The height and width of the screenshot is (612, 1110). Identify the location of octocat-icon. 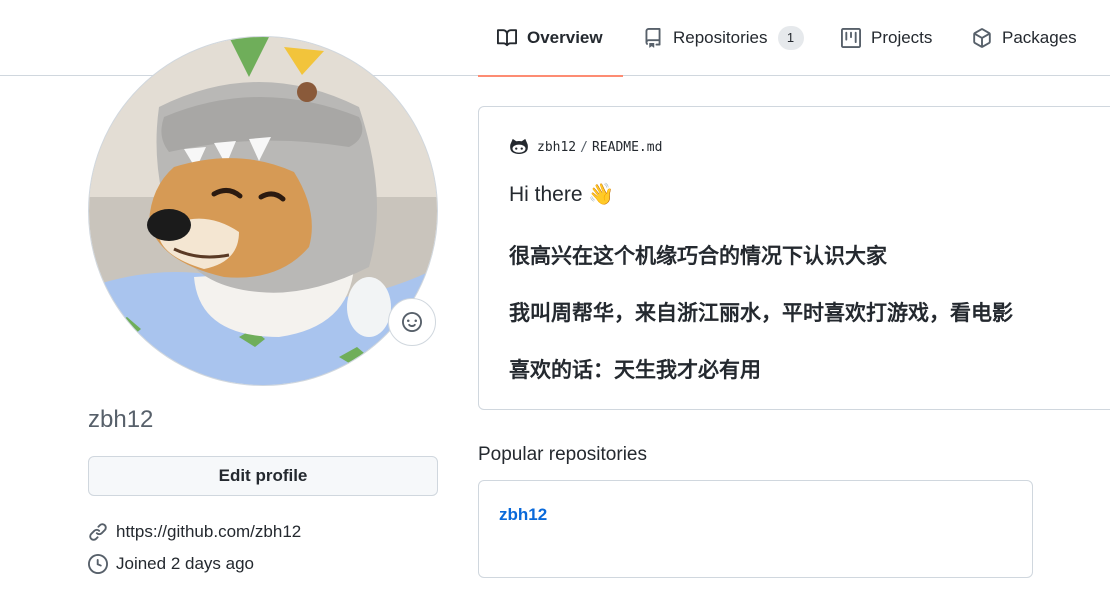
(519, 146).